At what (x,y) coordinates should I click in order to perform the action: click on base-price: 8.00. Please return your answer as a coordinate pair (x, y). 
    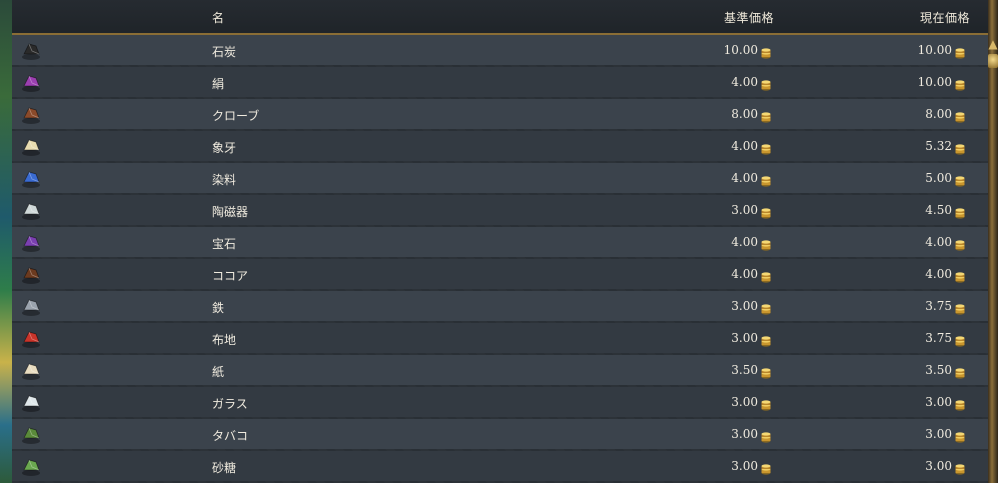
    Looking at the image, I should click on (744, 114).